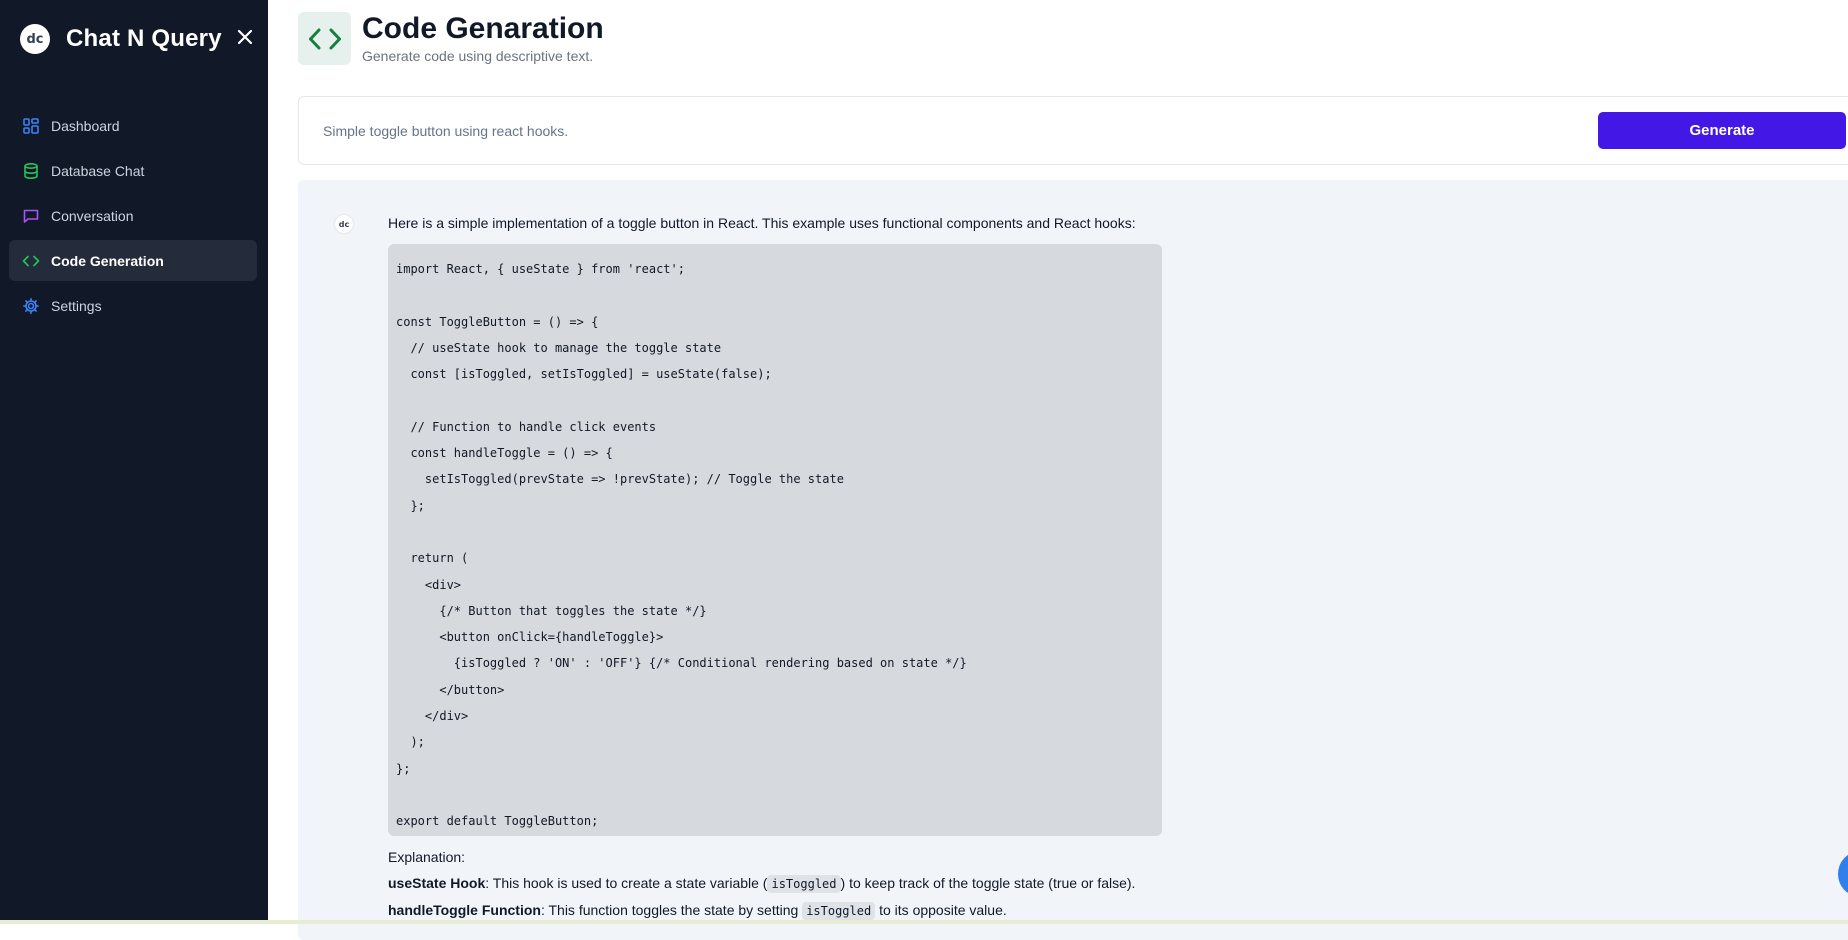 This screenshot has height=940, width=1848. Describe the element at coordinates (848, 131) in the screenshot. I see `prompt-input` at that location.